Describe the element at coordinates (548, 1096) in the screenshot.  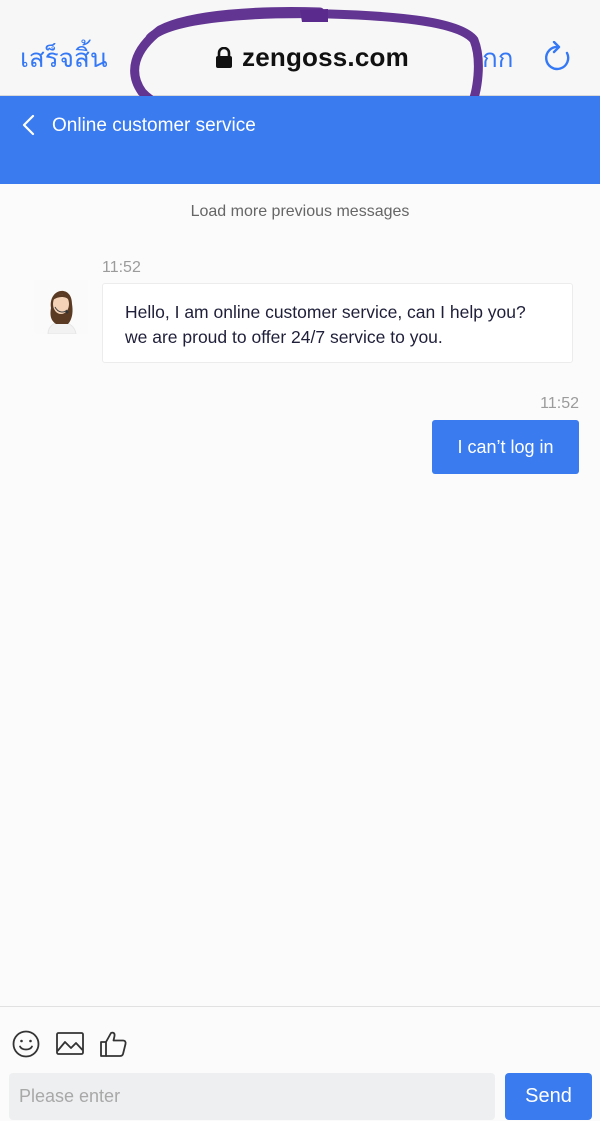
I see `send-button: Send` at that location.